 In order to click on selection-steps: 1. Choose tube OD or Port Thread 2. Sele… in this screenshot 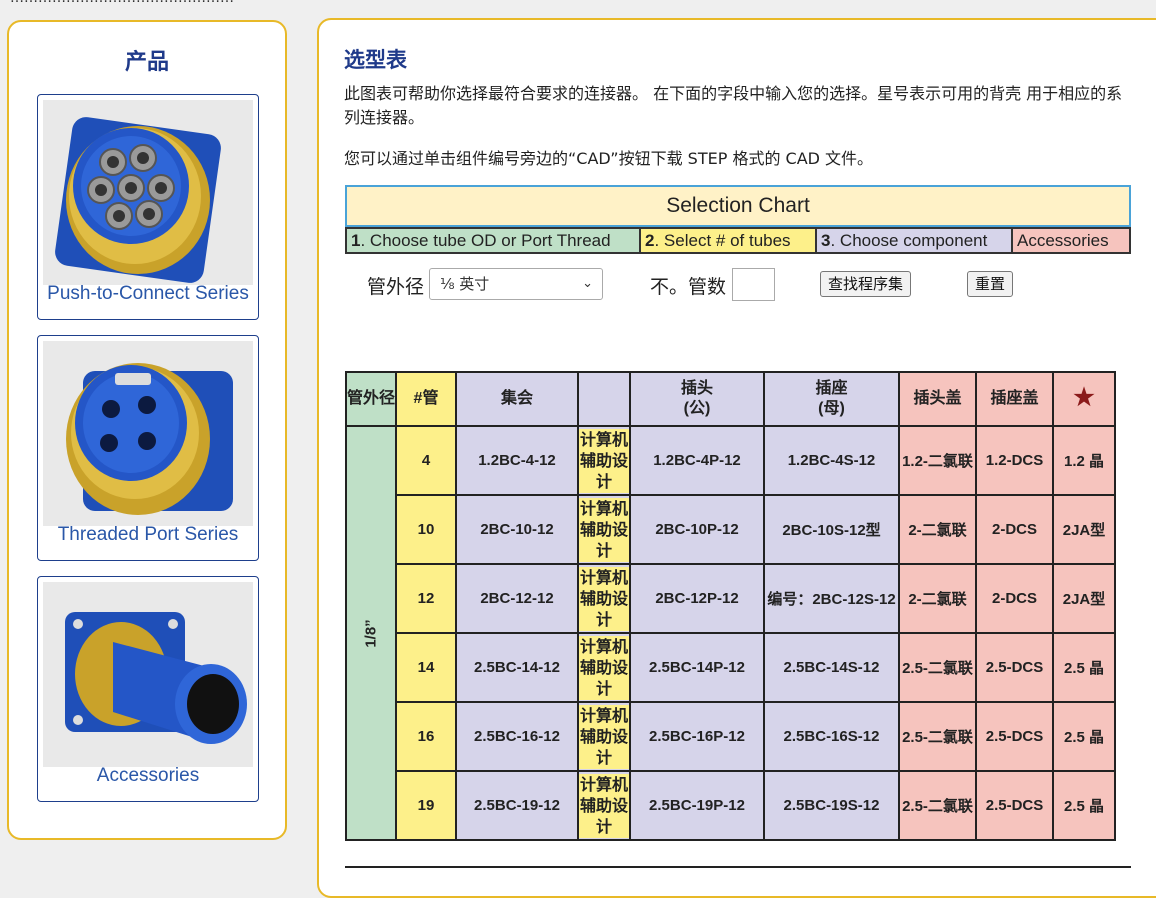, I will do `click(738, 240)`.